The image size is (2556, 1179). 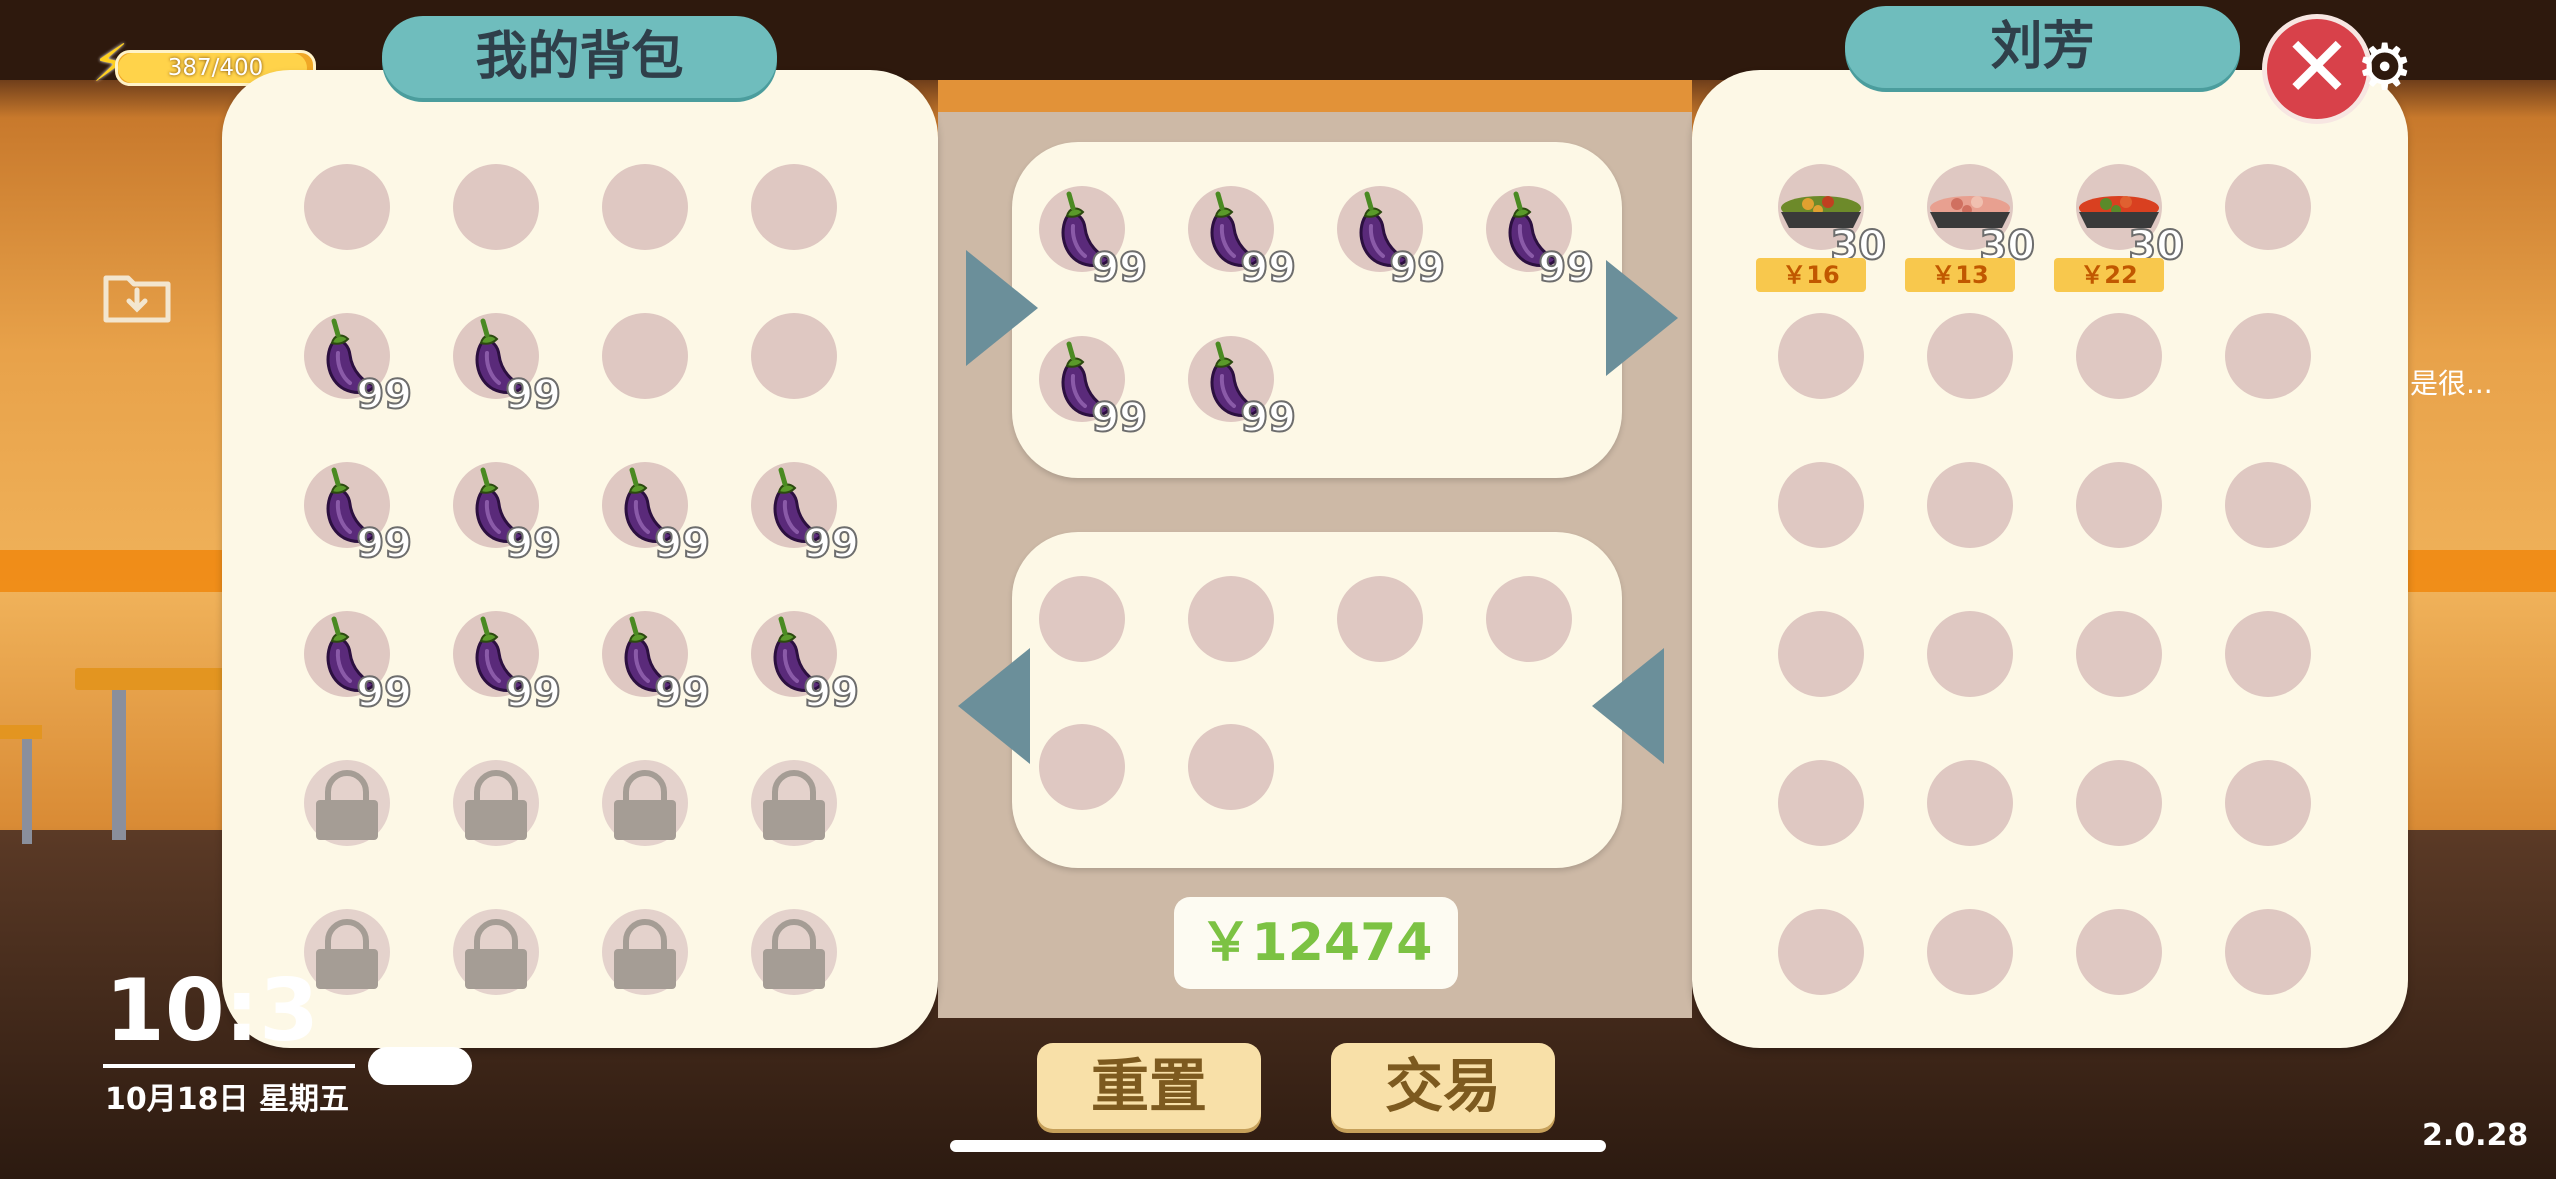 What do you see at coordinates (1317, 700) in the screenshot?
I see `receive-box` at bounding box center [1317, 700].